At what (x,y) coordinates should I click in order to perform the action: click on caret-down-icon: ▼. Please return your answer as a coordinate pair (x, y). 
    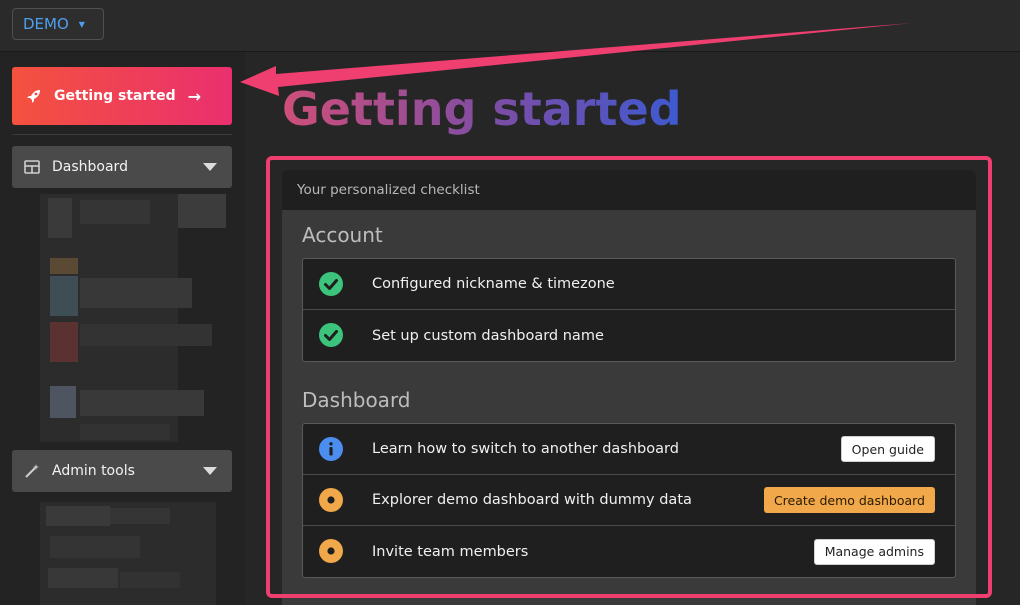
    Looking at the image, I should click on (81, 24).